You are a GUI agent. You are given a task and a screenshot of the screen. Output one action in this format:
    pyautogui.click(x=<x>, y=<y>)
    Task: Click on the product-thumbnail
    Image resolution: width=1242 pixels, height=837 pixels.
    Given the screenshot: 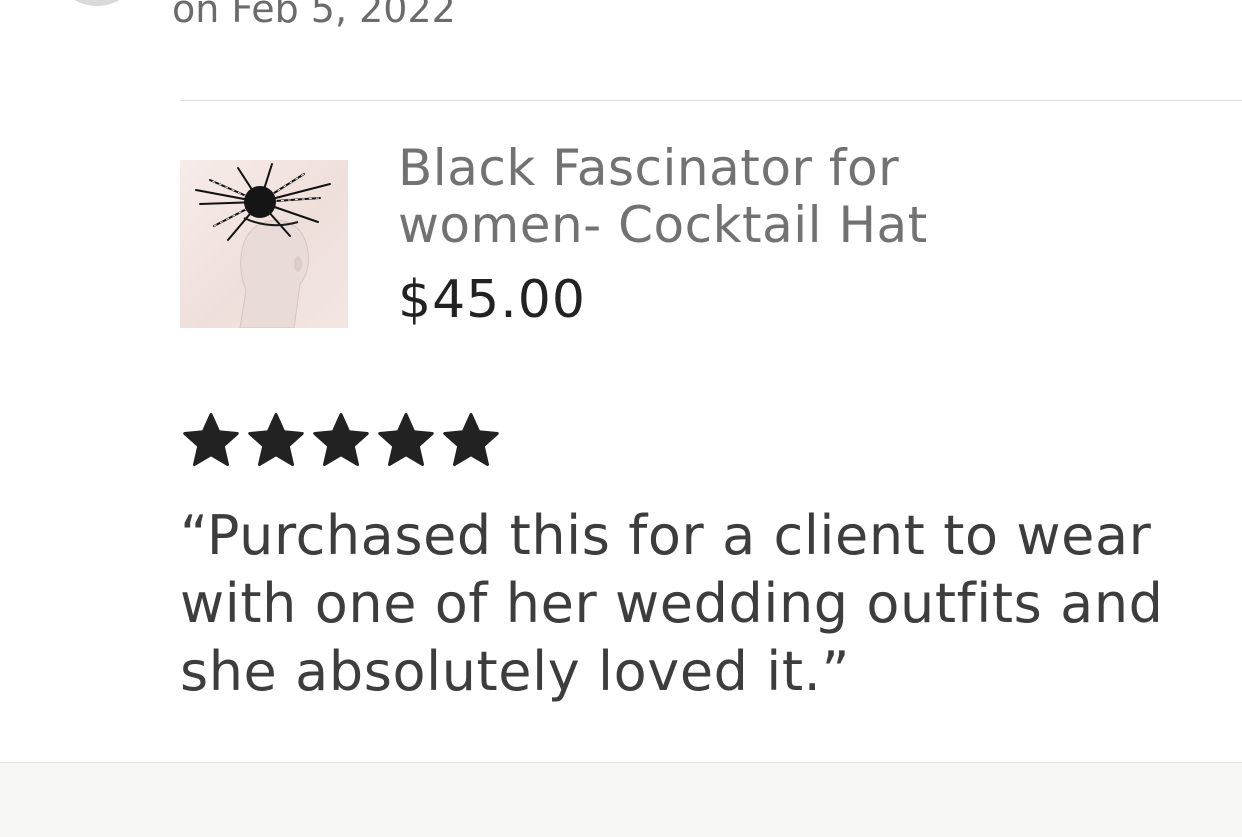 What is the action you would take?
    pyautogui.click(x=264, y=244)
    